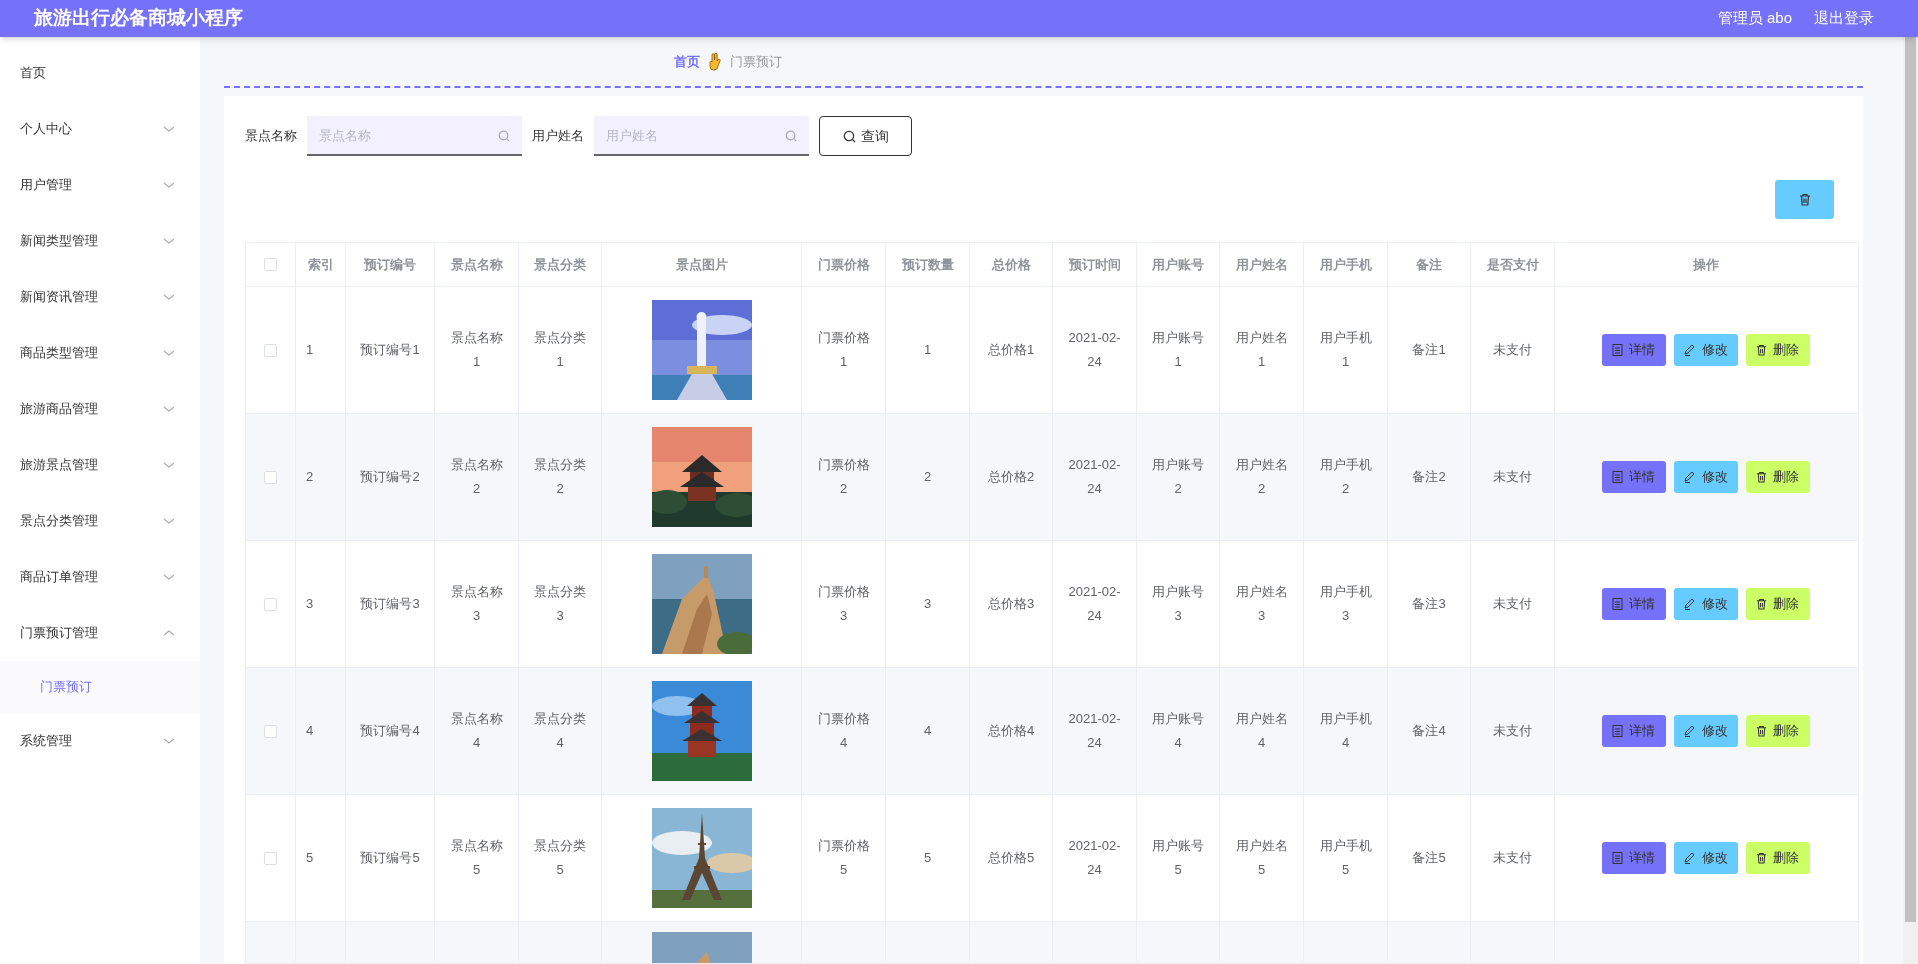 The width and height of the screenshot is (1918, 964). What do you see at coordinates (1261, 731) in the screenshot?
I see `table-cell-text: 用户姓名4` at bounding box center [1261, 731].